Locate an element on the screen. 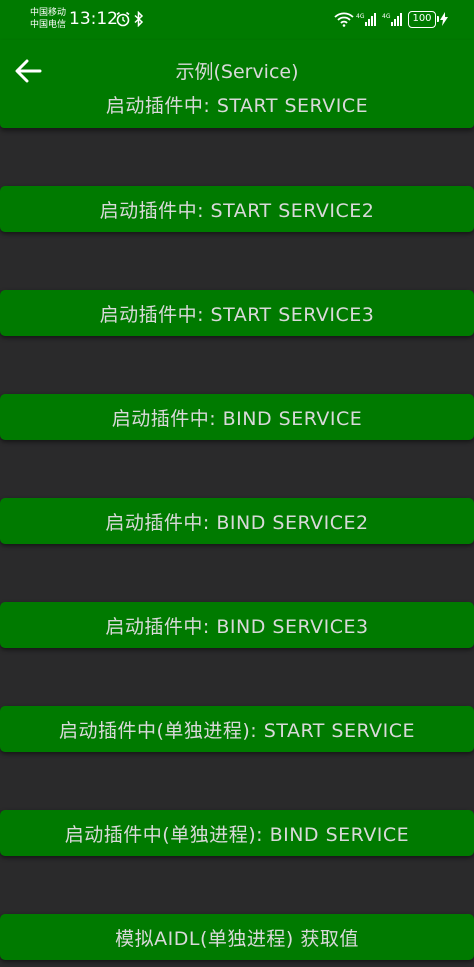 This screenshot has width=474, height=967. app-bar: 示例(Service) 启动插件中: START SERVICE is located at coordinates (237, 84).